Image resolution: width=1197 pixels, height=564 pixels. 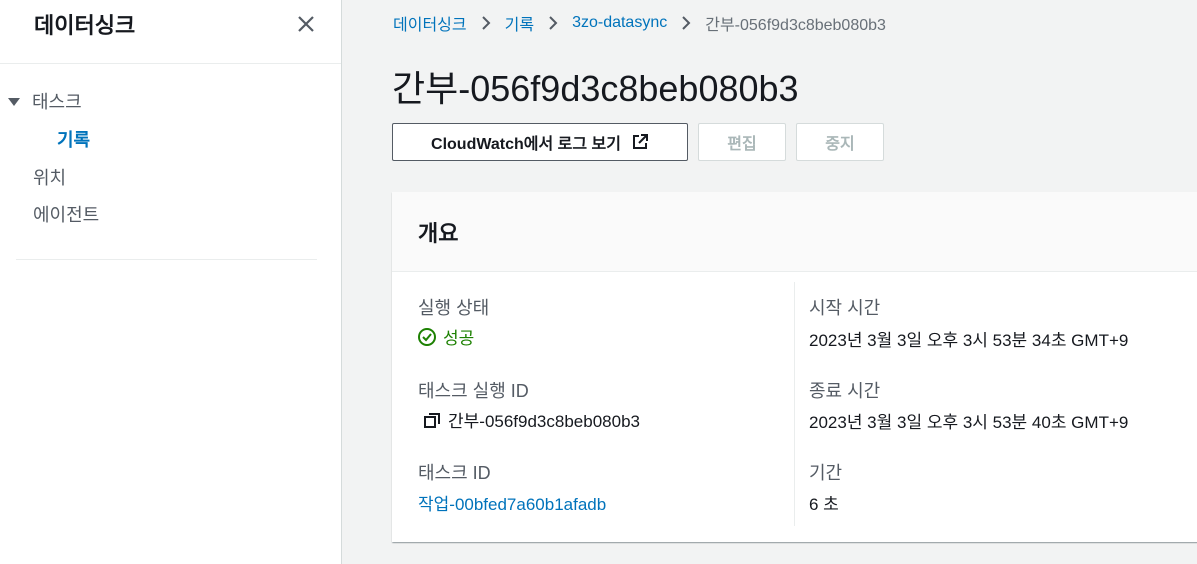 What do you see at coordinates (512, 502) in the screenshot?
I see `task-id-link: 작업-00bfed7a60b1afadb` at bounding box center [512, 502].